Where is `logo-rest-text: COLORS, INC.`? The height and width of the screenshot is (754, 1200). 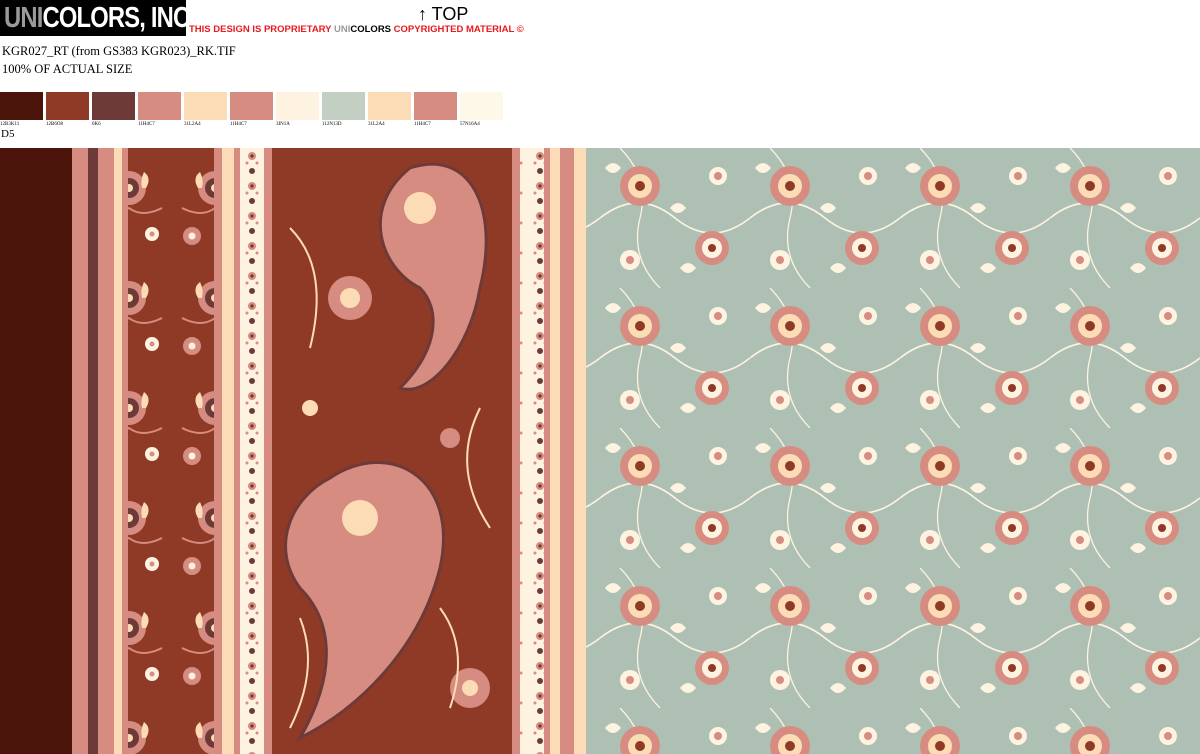
logo-rest-text: COLORS, INC. is located at coordinates (119, 17).